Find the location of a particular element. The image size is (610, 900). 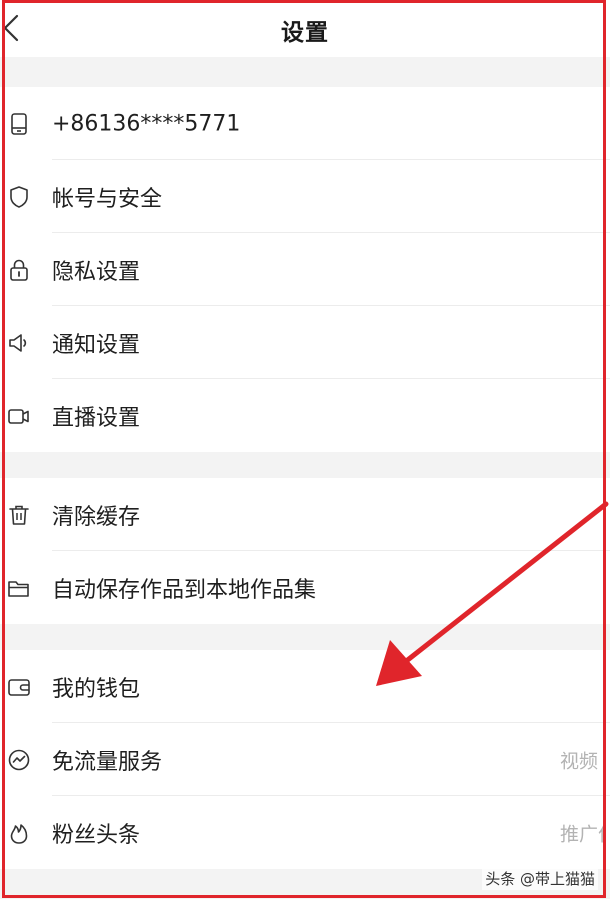

data-plan-icon is located at coordinates (19, 760).